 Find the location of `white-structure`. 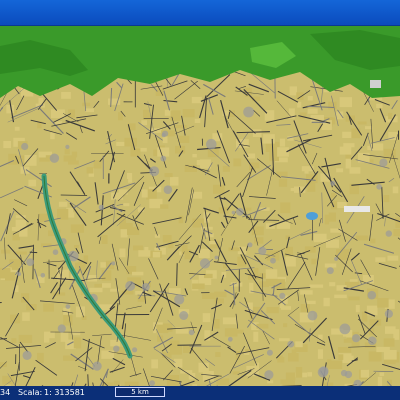

white-structure is located at coordinates (357, 209).